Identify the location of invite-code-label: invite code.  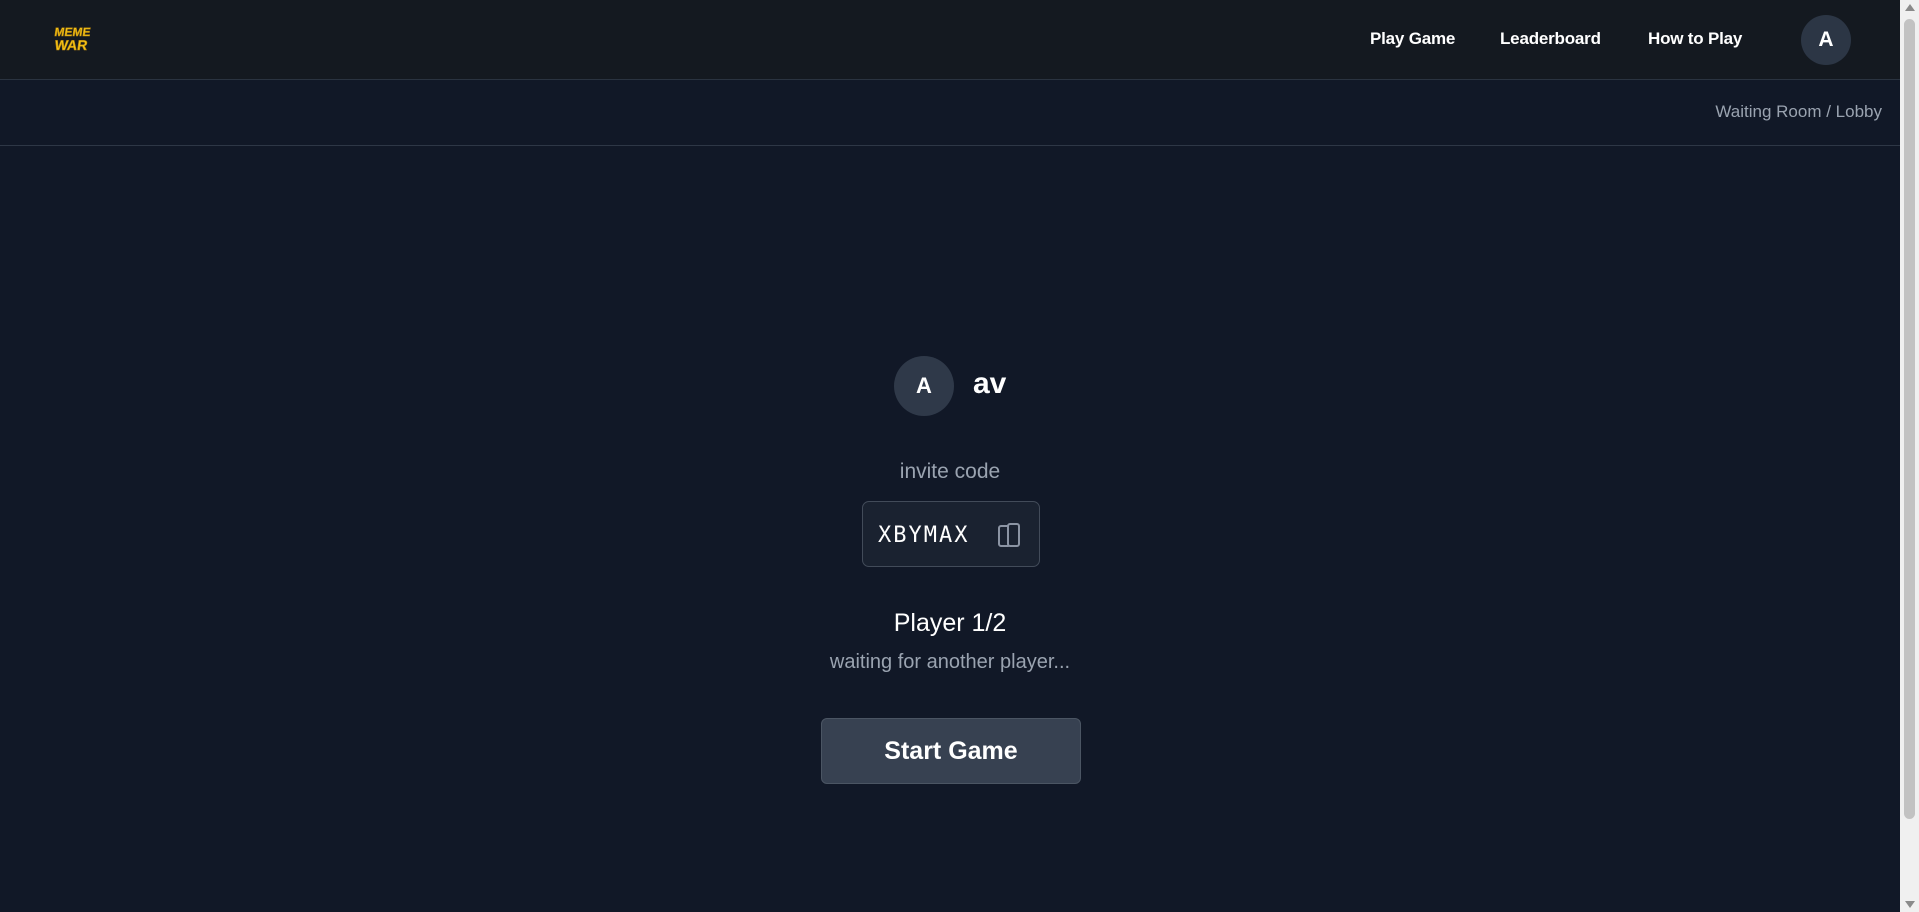
(950, 471).